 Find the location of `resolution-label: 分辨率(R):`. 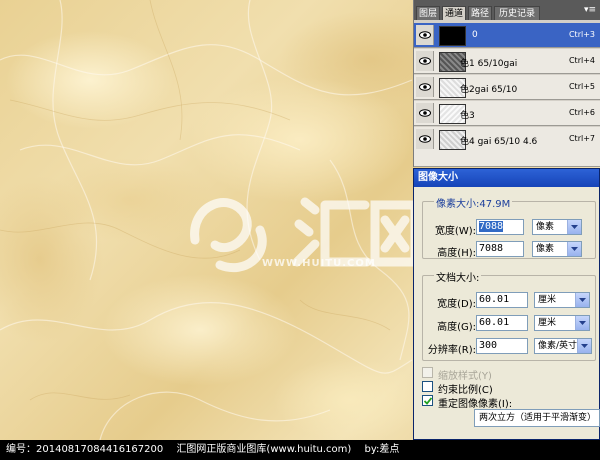

resolution-label: 分辨率(R): is located at coordinates (451, 350).